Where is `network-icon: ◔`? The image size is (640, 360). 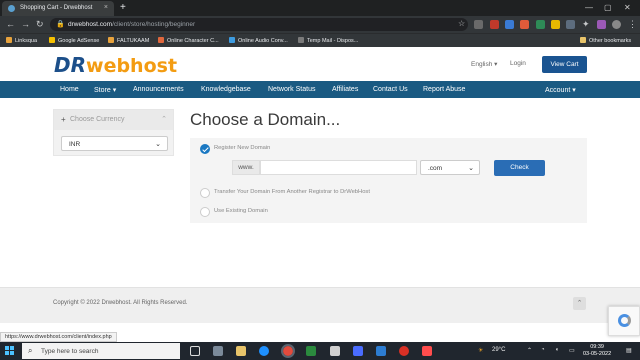
network-icon: ◔ is located at coordinates (543, 350).